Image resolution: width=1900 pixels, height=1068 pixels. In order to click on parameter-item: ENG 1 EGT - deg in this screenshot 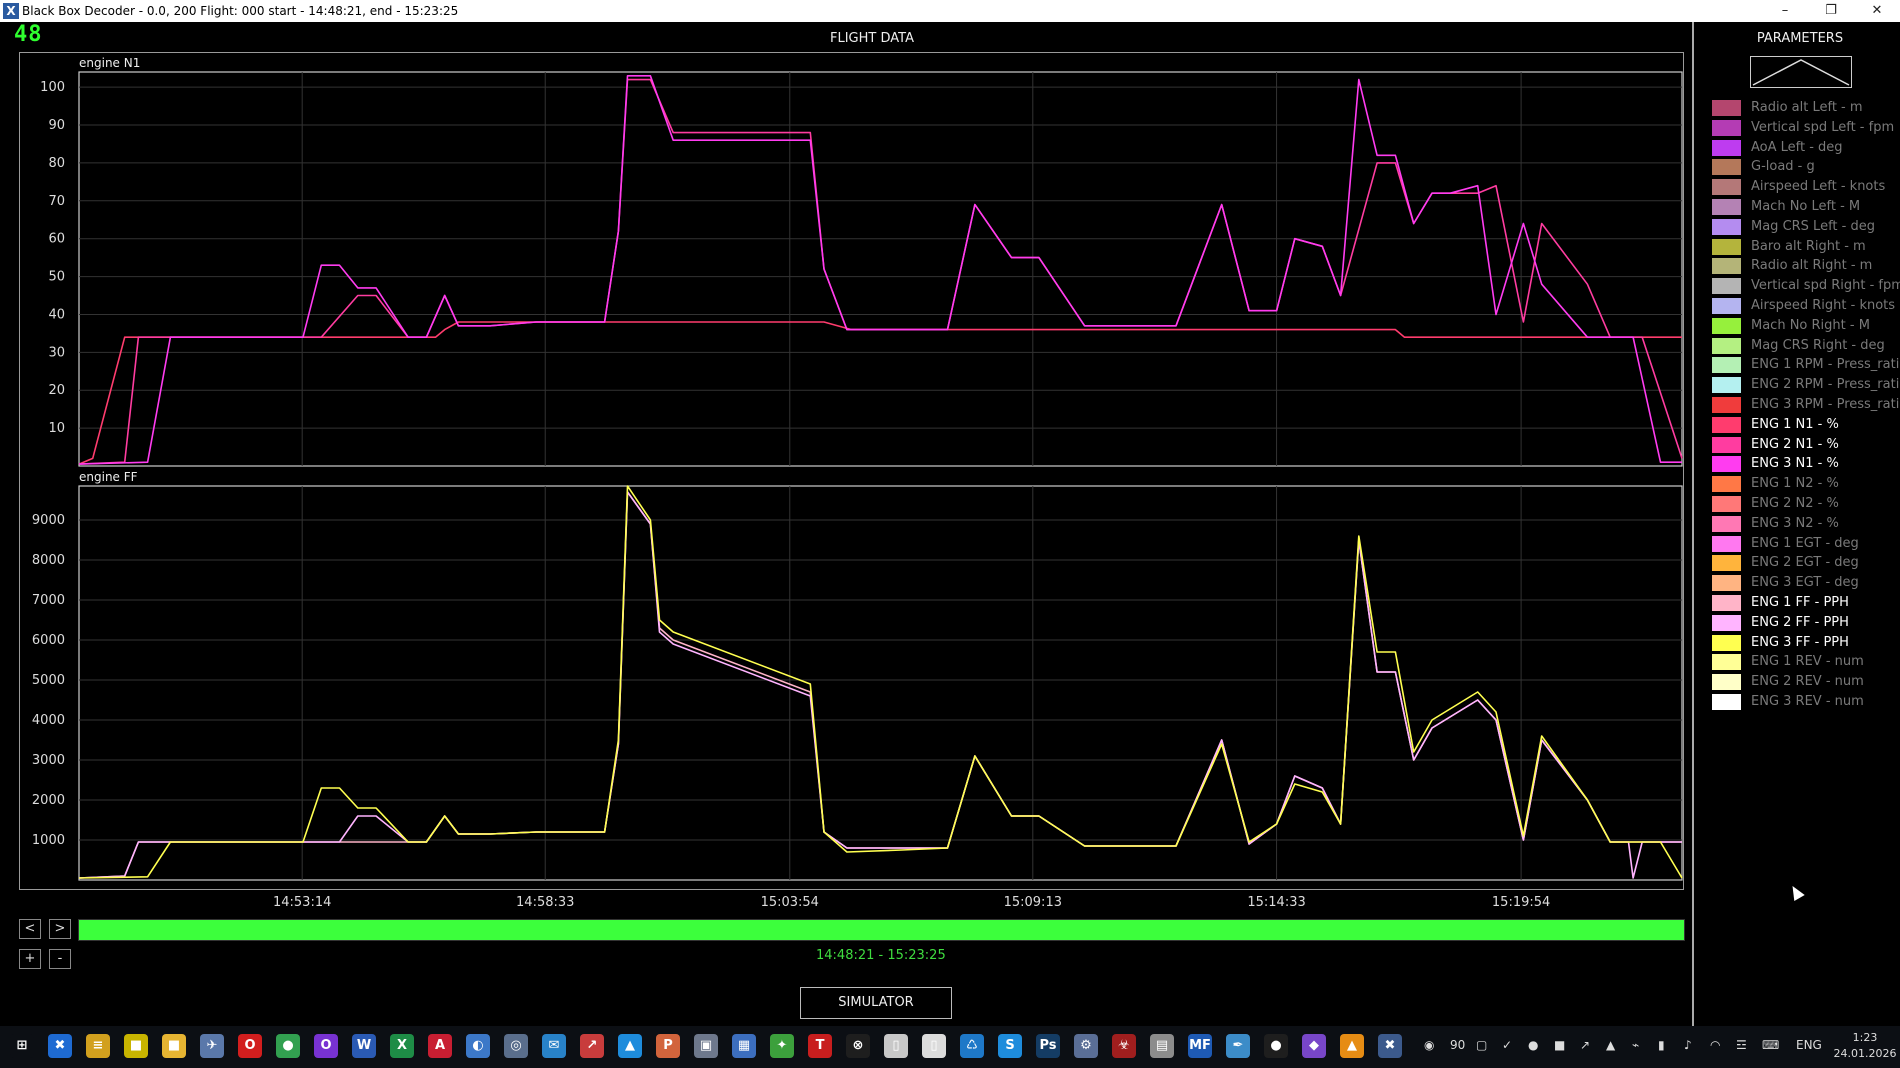, I will do `click(1806, 544)`.